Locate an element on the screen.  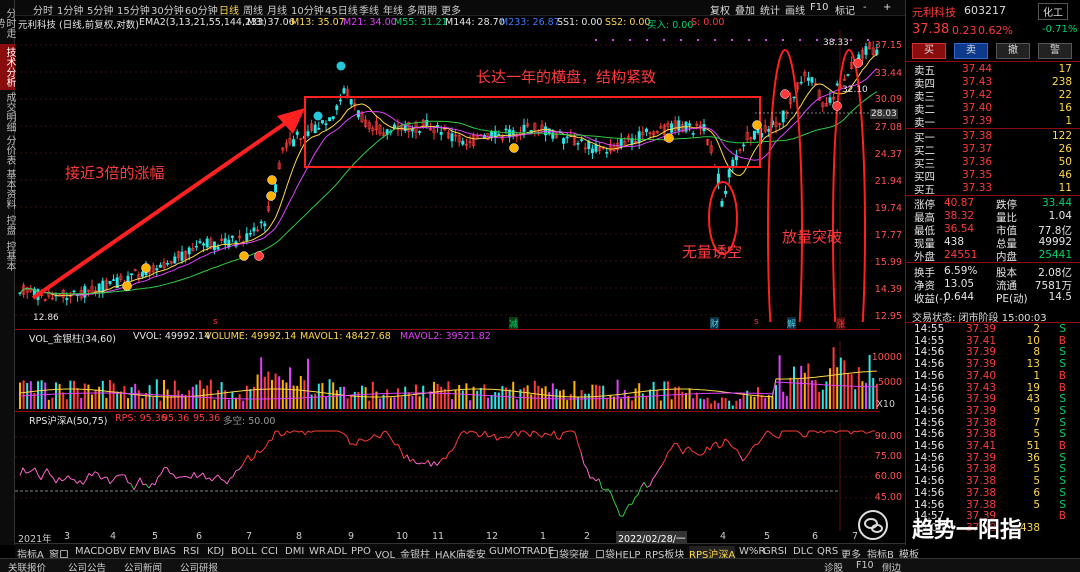
indicator-tab: DMI is located at coordinates (294, 551).